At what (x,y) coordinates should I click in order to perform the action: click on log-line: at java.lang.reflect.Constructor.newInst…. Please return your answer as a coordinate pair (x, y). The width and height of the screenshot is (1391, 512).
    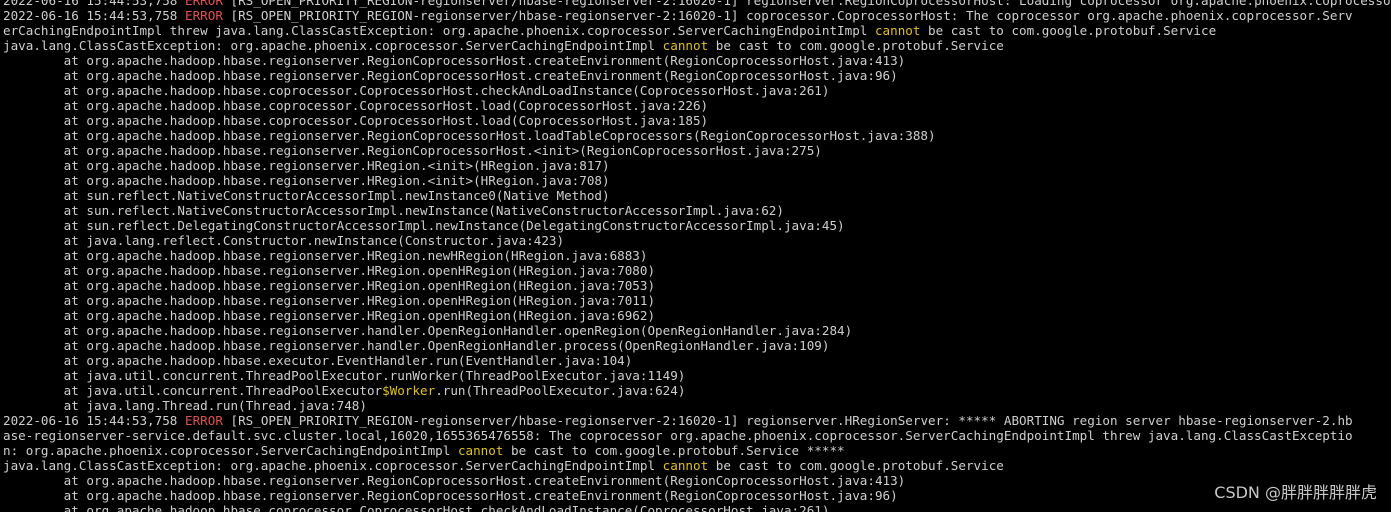
    Looking at the image, I should click on (697, 240).